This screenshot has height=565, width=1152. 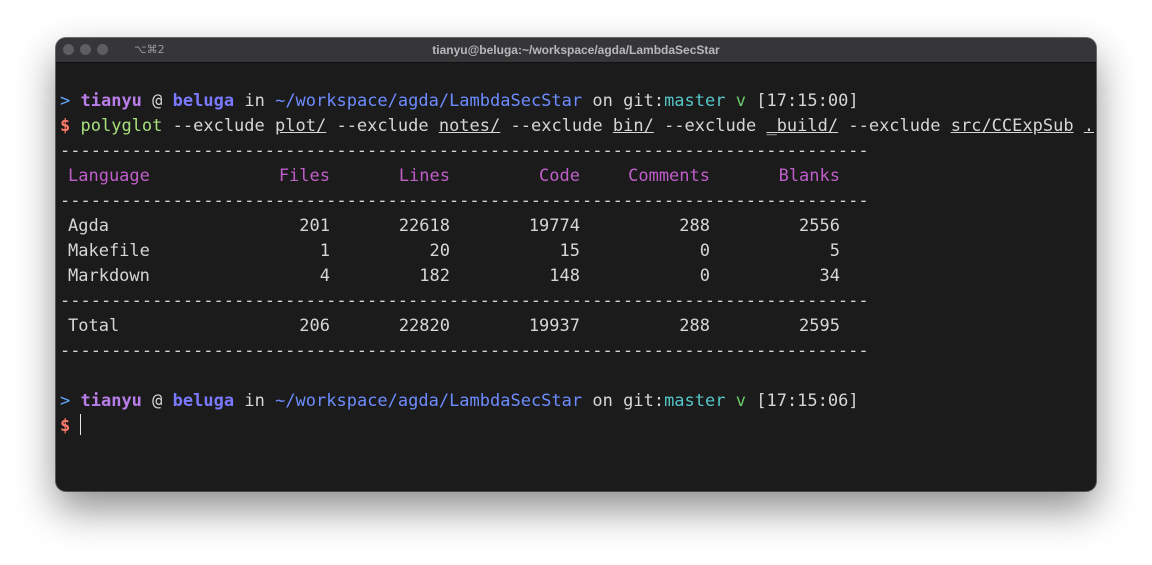 What do you see at coordinates (809, 176) in the screenshot?
I see `header-blanks: Blanks` at bounding box center [809, 176].